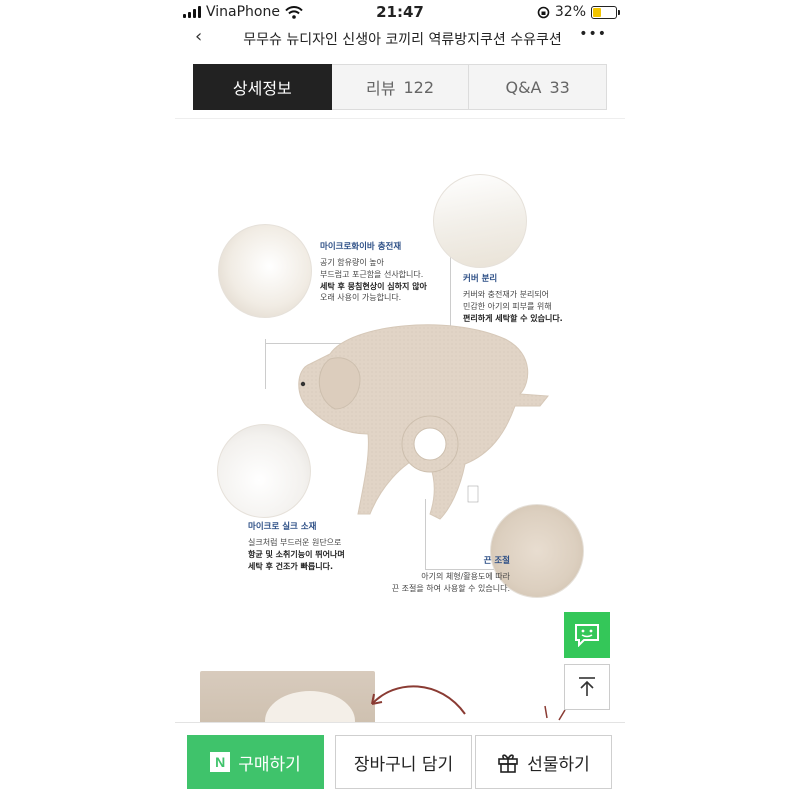 This screenshot has height=800, width=800. I want to click on caption-line: 끈 조절을 하여 사용할 수 있습니다., so click(450, 588).